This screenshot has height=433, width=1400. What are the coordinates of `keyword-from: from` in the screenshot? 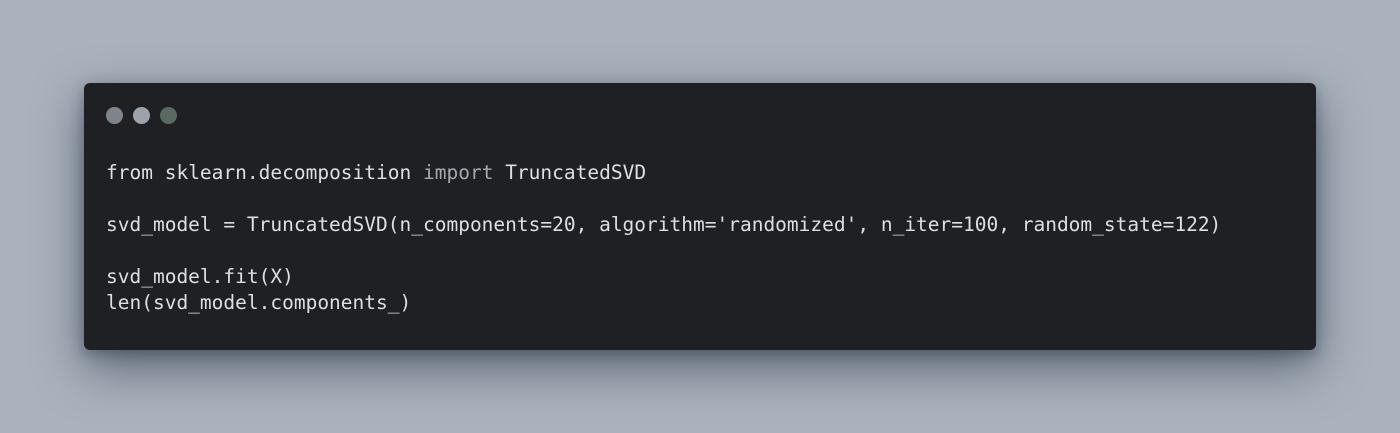 It's located at (129, 172).